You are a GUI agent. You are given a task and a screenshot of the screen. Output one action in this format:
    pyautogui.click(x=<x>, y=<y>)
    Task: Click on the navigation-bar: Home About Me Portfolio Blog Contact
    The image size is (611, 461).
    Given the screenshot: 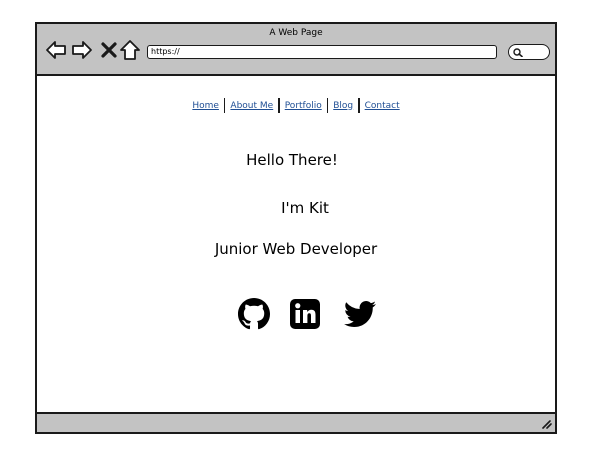 What is the action you would take?
    pyautogui.click(x=296, y=105)
    